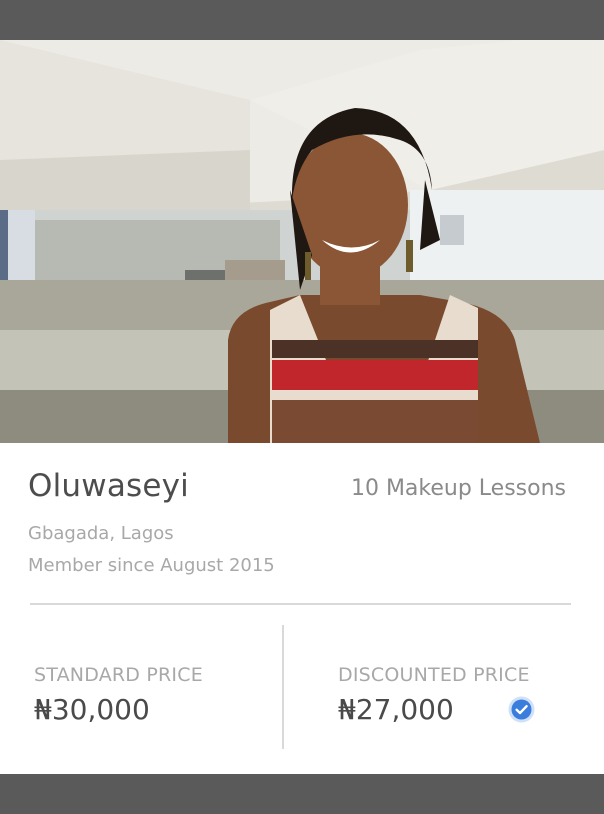 The image size is (604, 814). I want to click on standard-price-label: STANDARD PRICE, so click(118, 675).